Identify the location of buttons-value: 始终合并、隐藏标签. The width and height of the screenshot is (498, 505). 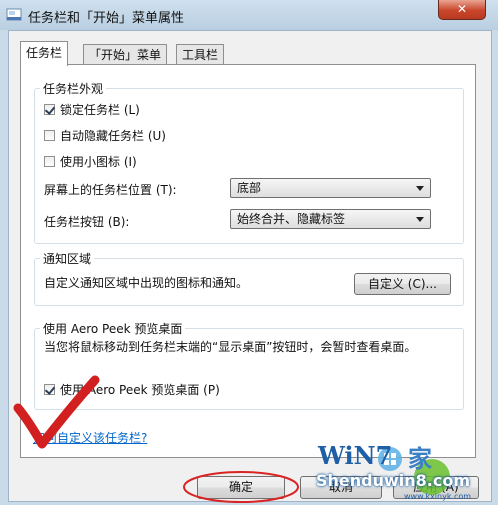
(291, 219).